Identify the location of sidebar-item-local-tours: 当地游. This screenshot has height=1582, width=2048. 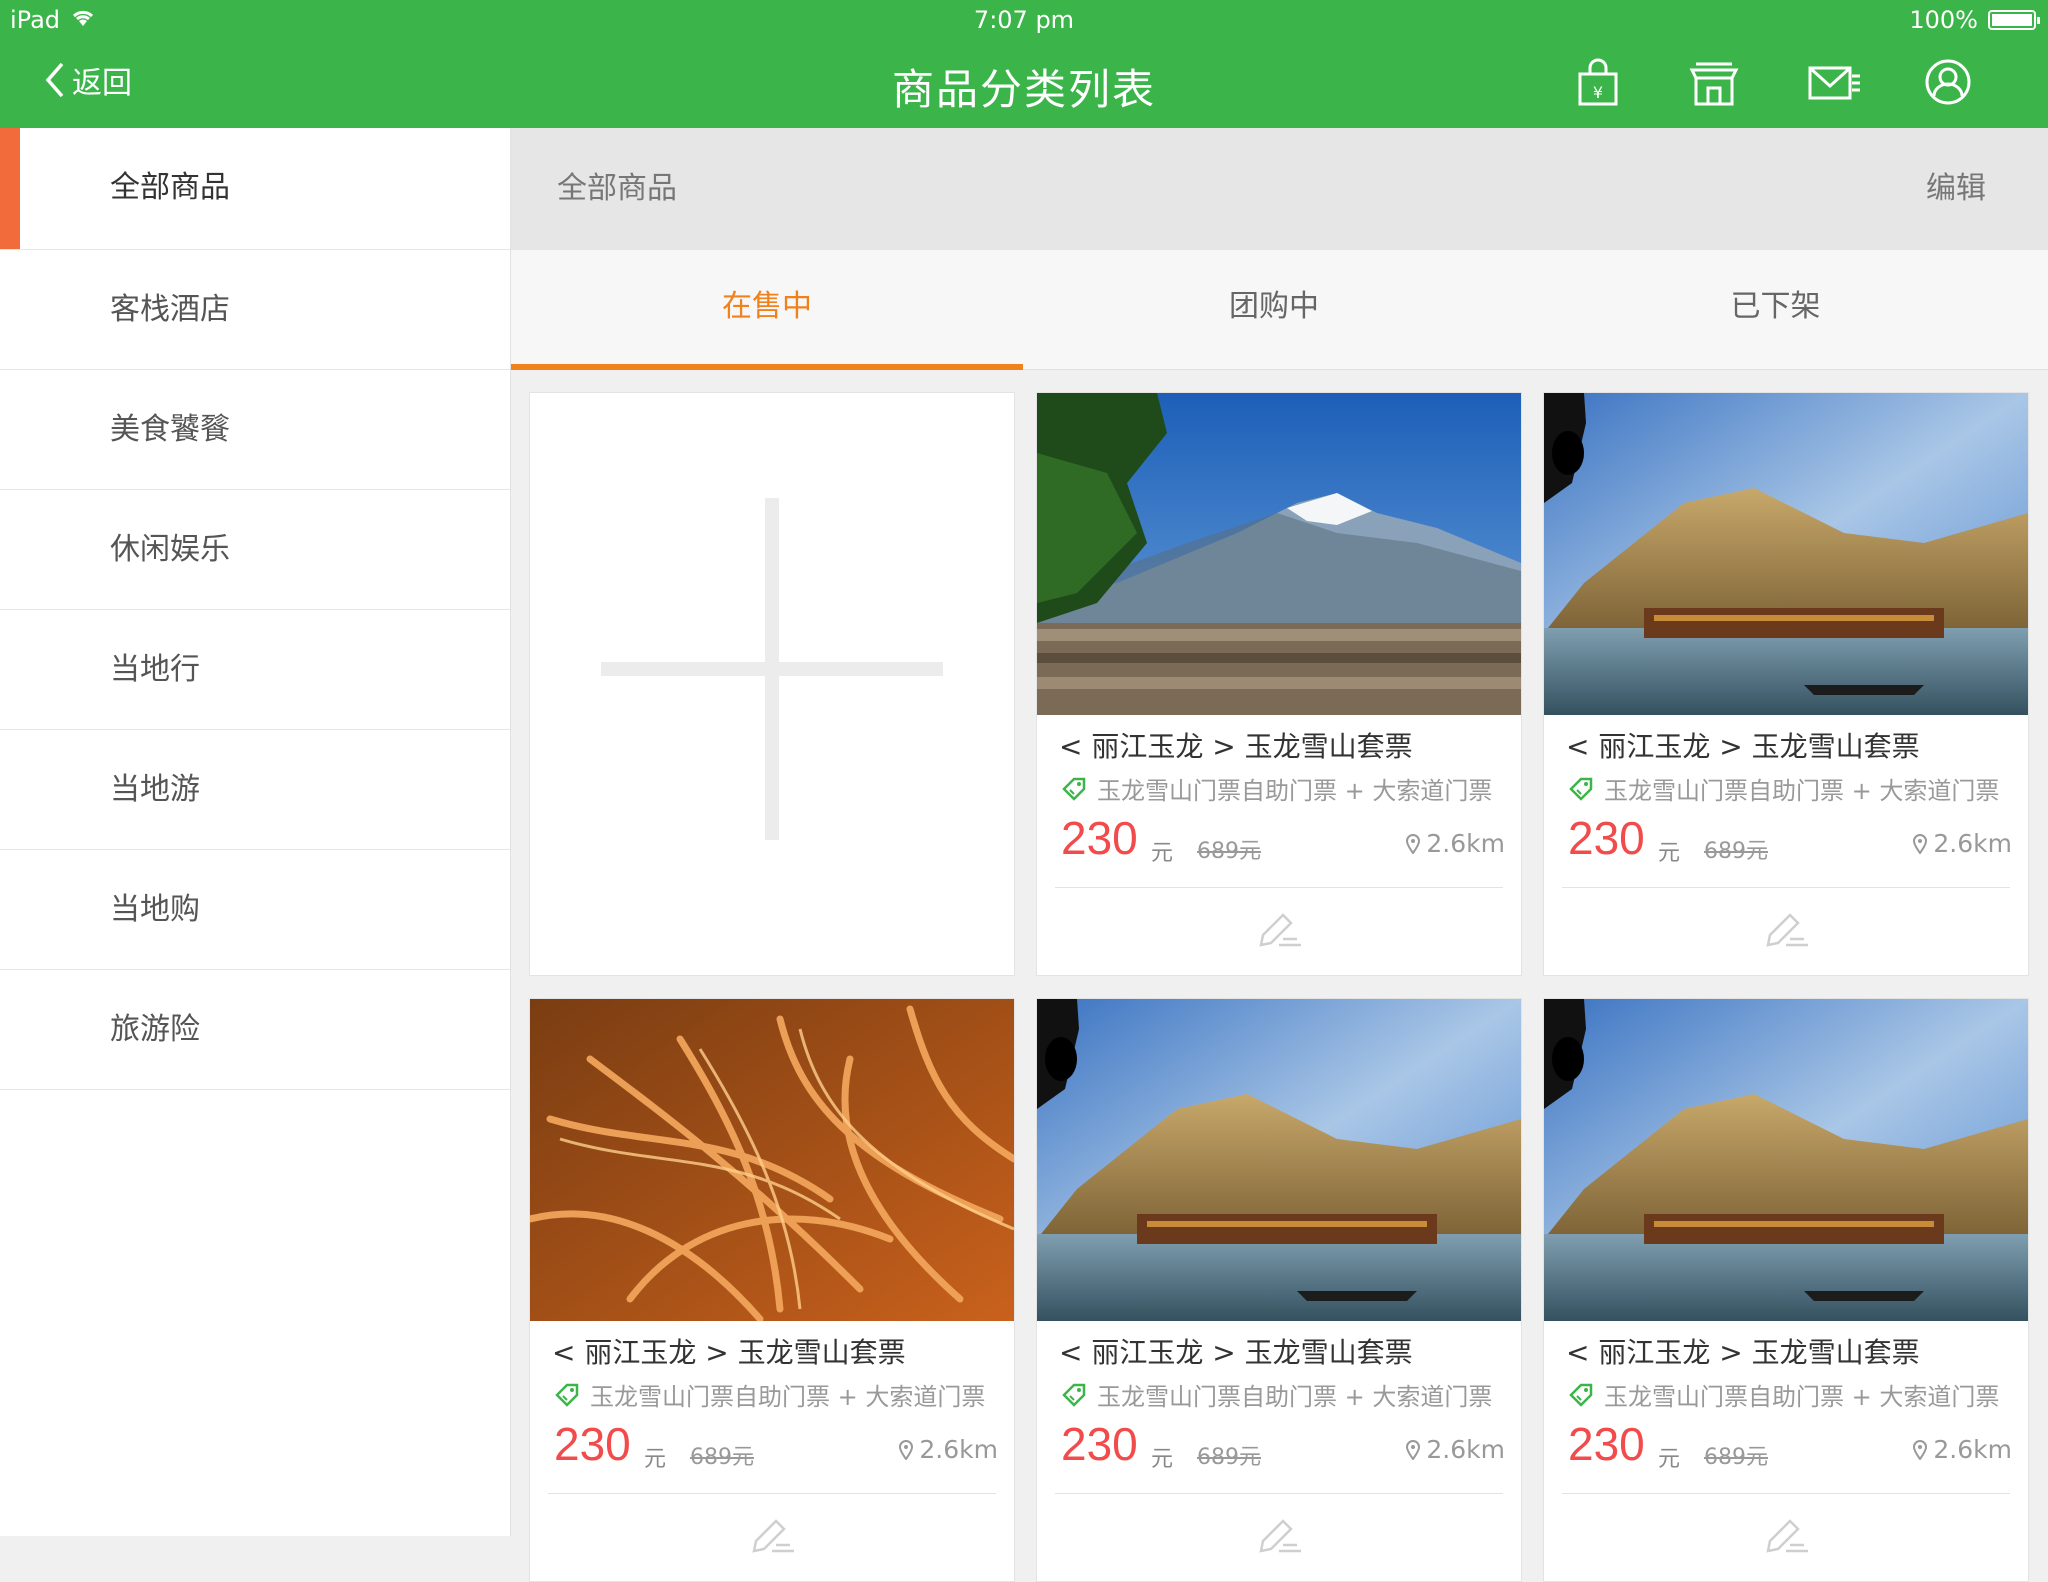
(255, 790).